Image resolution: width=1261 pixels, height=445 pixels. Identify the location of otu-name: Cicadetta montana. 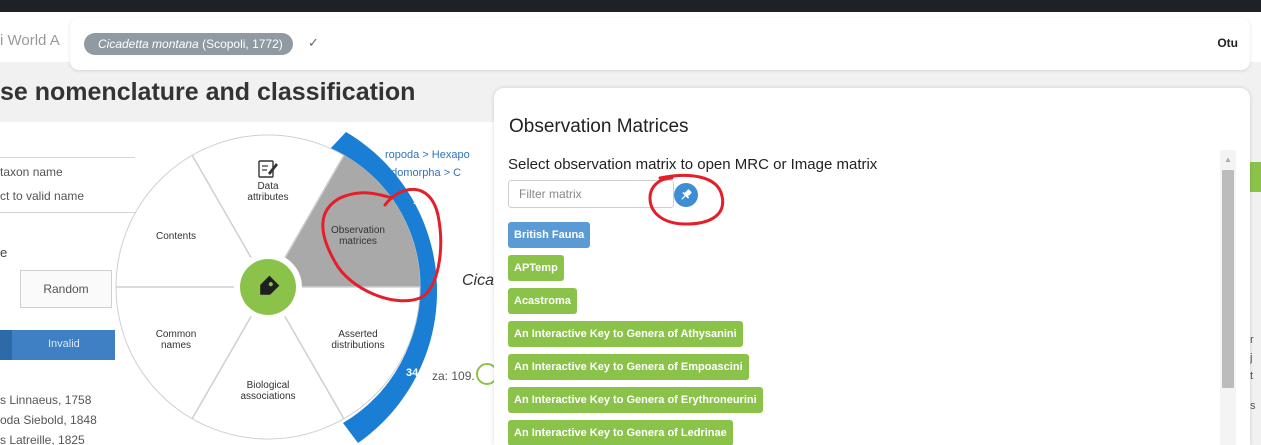
(148, 44).